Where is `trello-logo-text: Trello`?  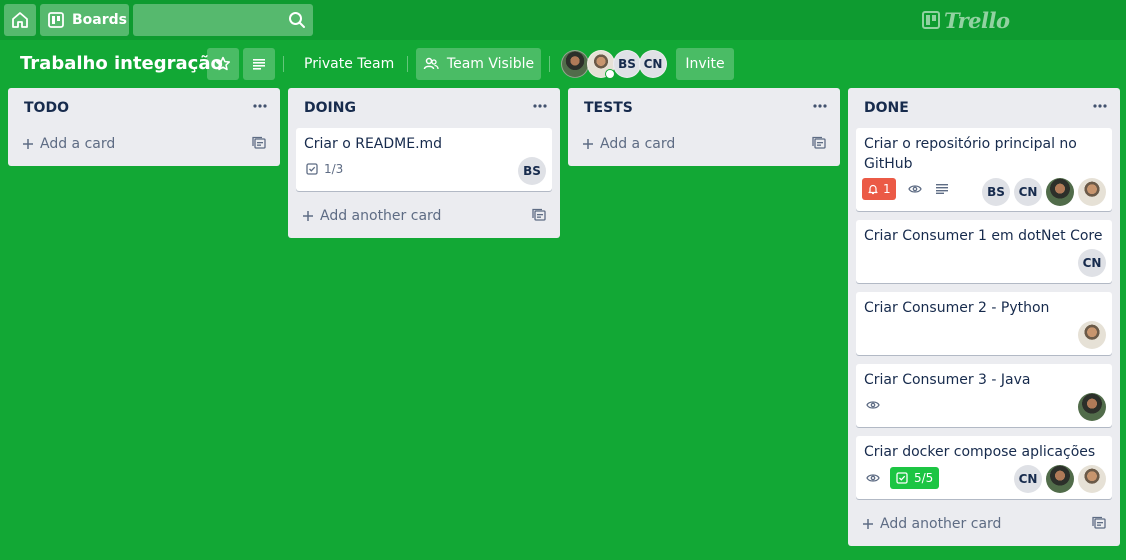 trello-logo-text: Trello is located at coordinates (977, 20).